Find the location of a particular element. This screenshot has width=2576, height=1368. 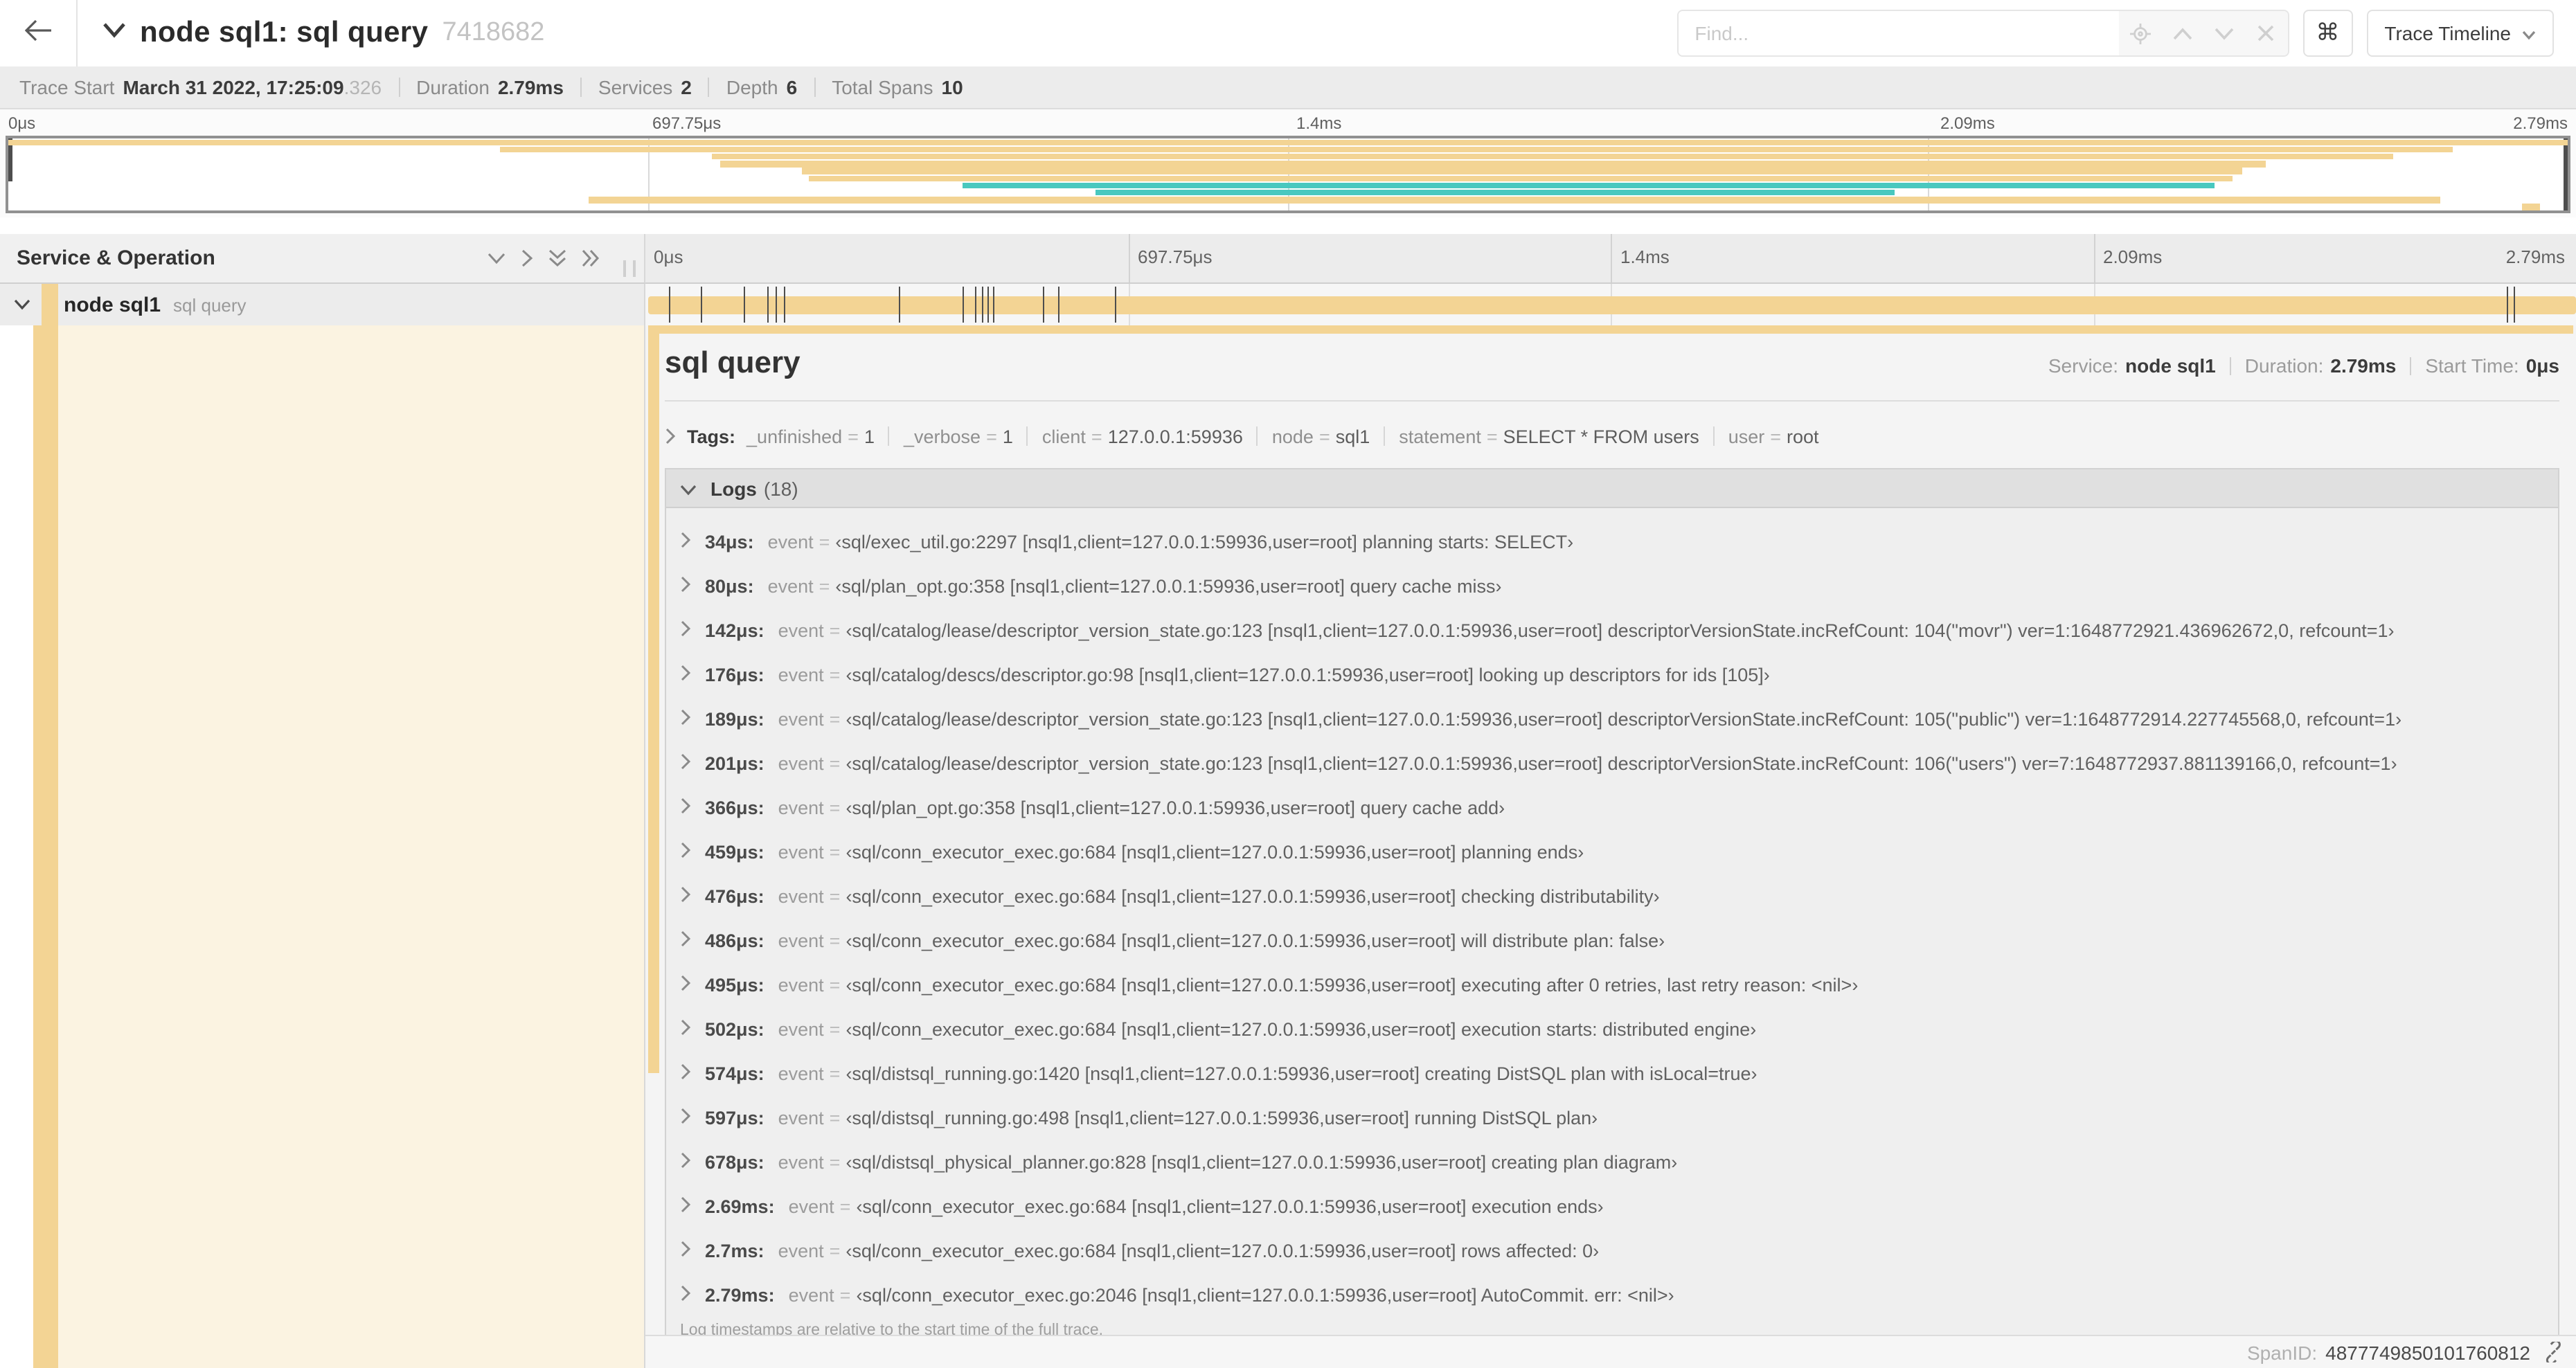

double-chevron-right-icon is located at coordinates (591, 258).